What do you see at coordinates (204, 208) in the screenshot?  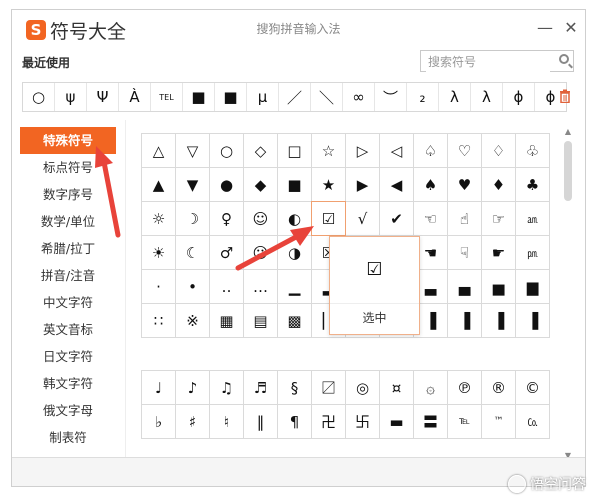 I see `annotation-arrows` at bounding box center [204, 208].